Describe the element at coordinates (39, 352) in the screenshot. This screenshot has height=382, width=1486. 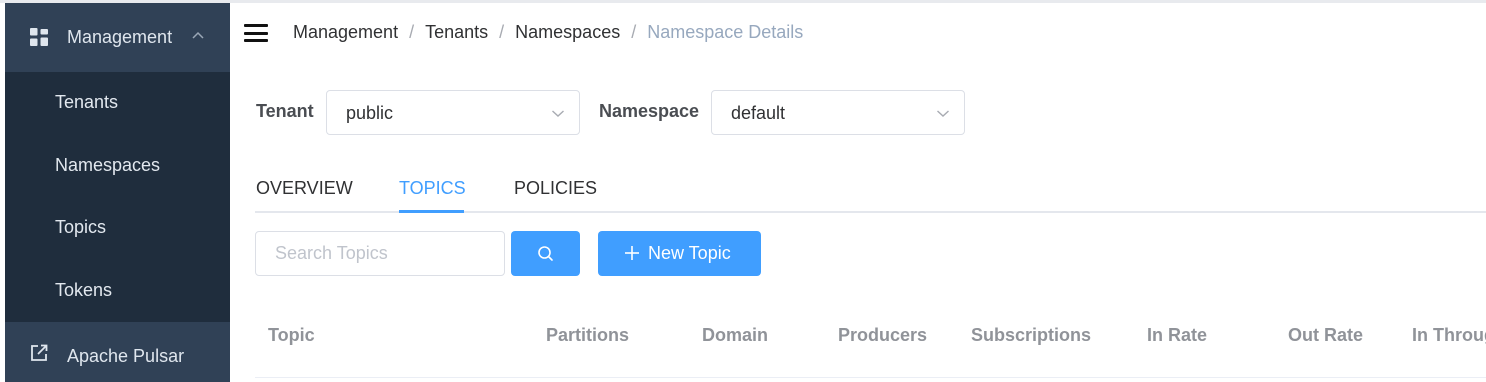
I see `external-link-icon` at that location.